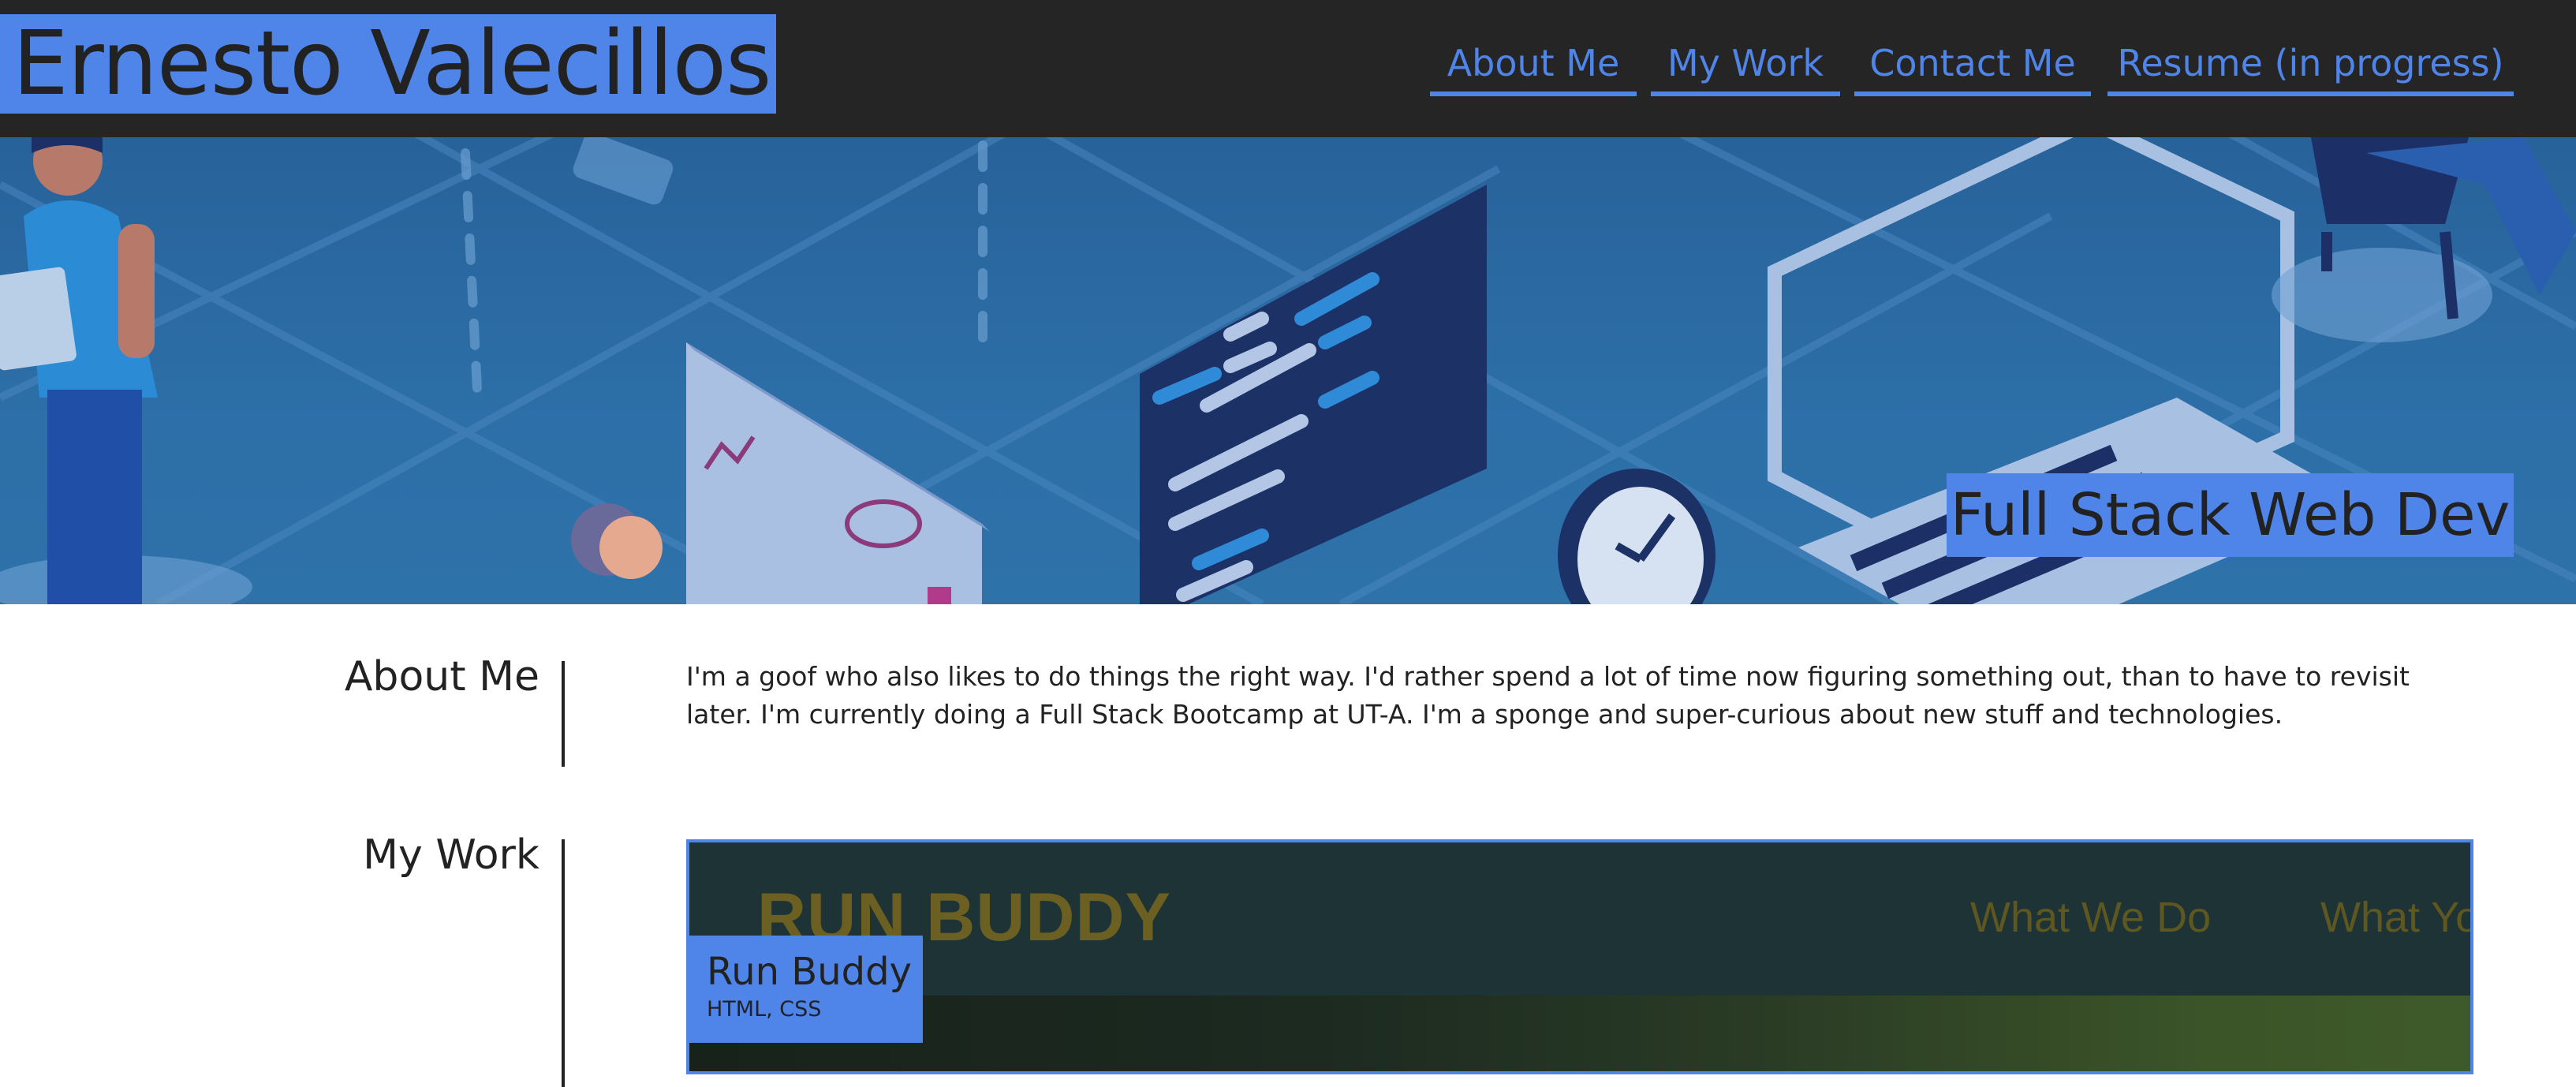  I want to click on nav-link-my-work: My Work, so click(1745, 65).